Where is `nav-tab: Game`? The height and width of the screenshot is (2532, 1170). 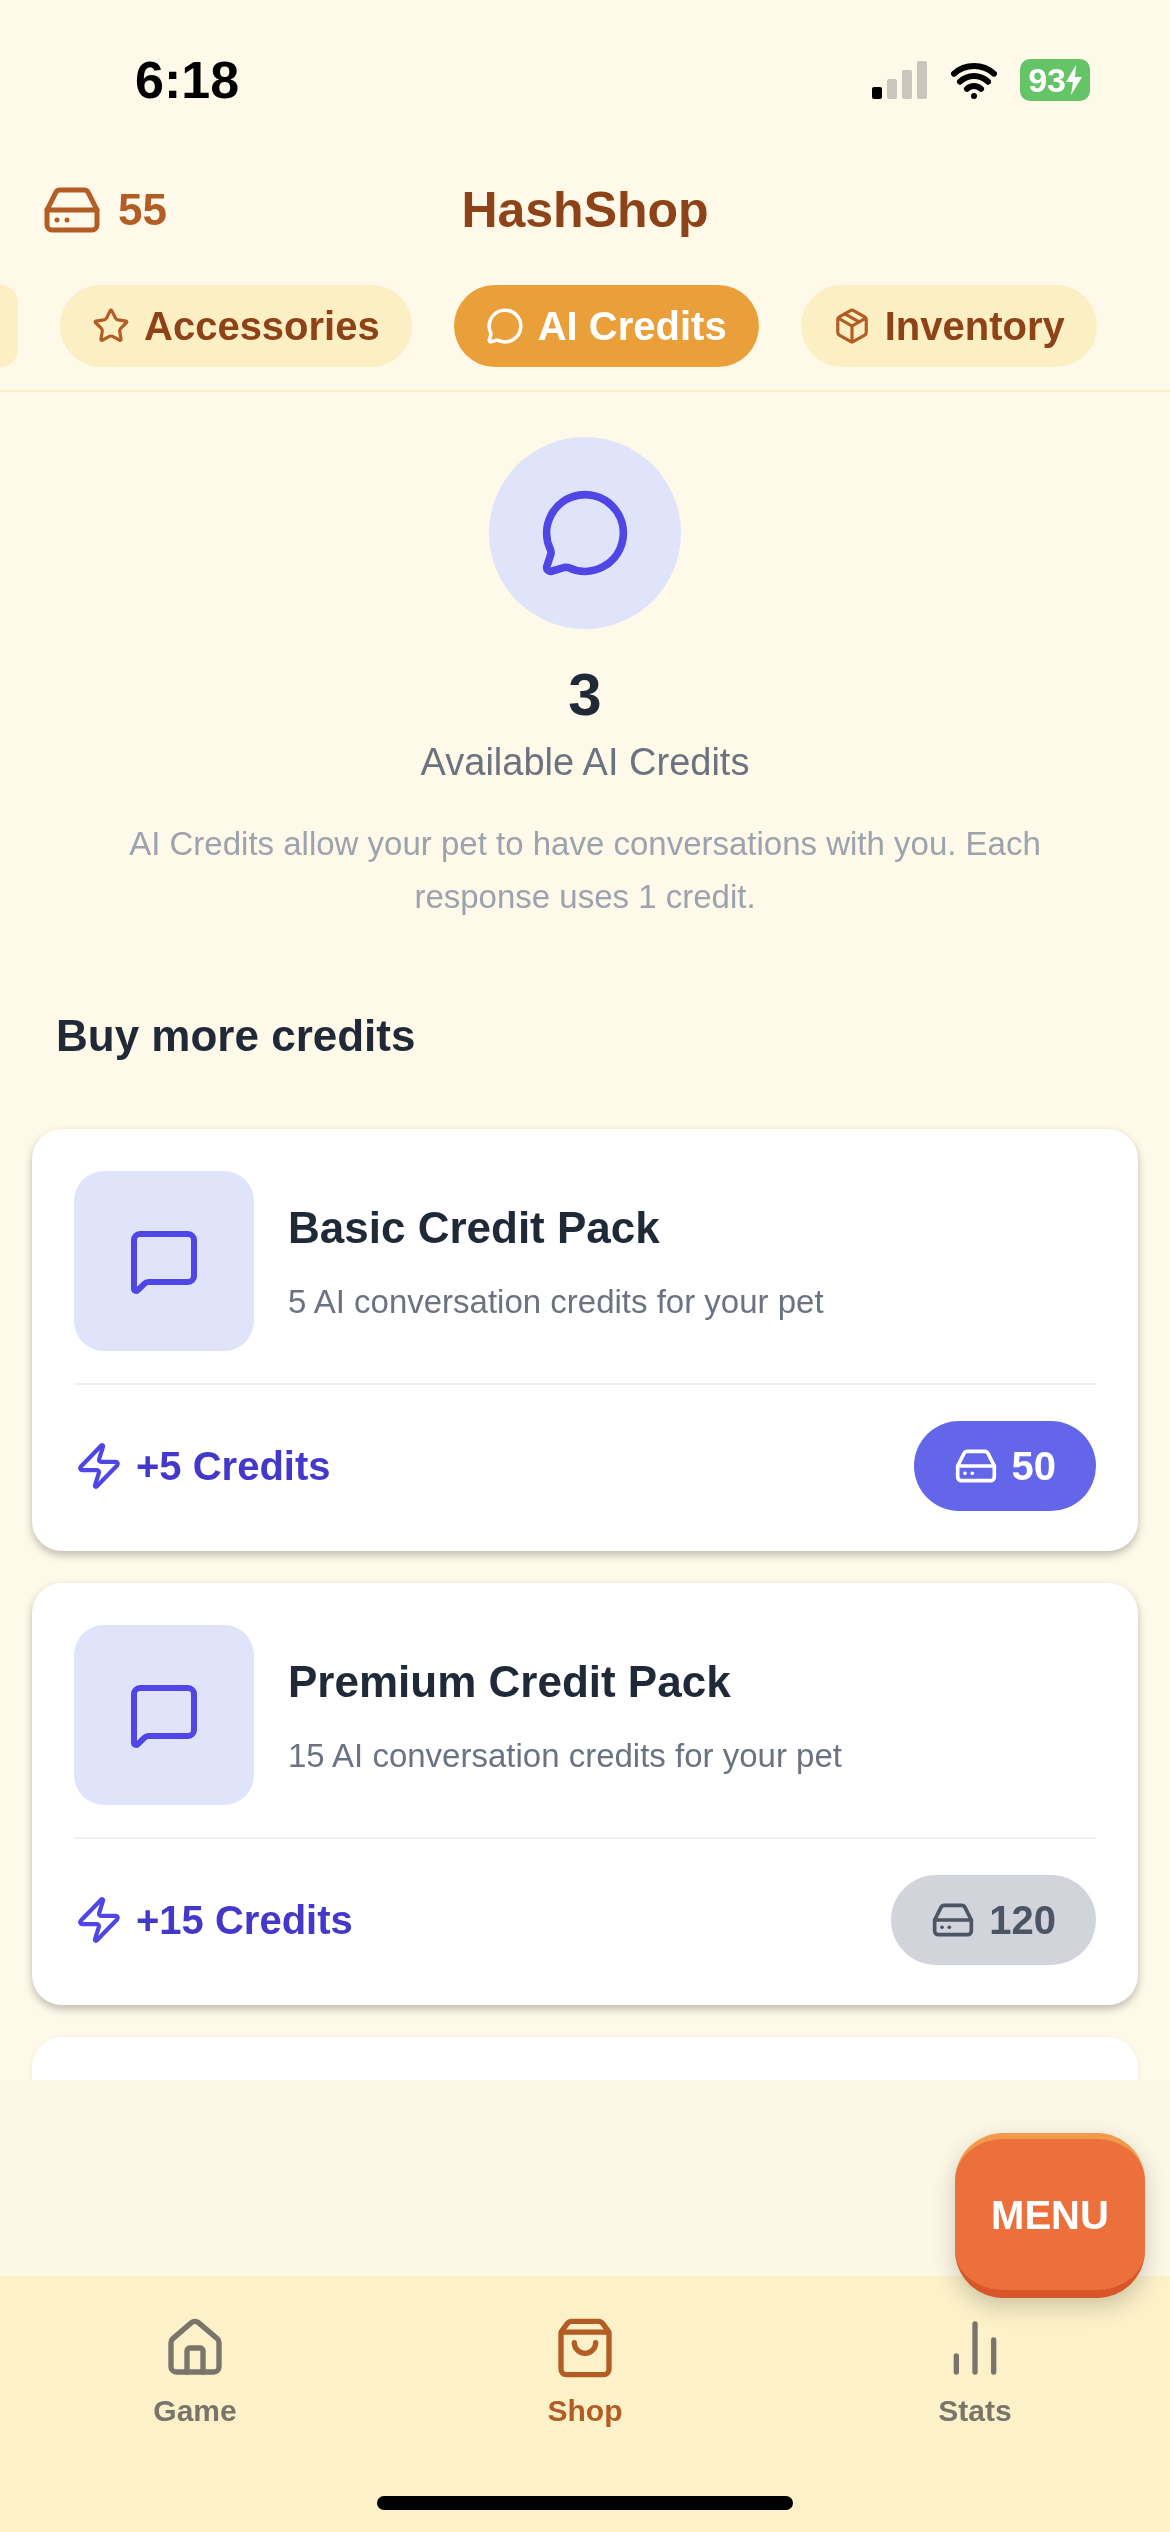
nav-tab: Game is located at coordinates (195, 2374).